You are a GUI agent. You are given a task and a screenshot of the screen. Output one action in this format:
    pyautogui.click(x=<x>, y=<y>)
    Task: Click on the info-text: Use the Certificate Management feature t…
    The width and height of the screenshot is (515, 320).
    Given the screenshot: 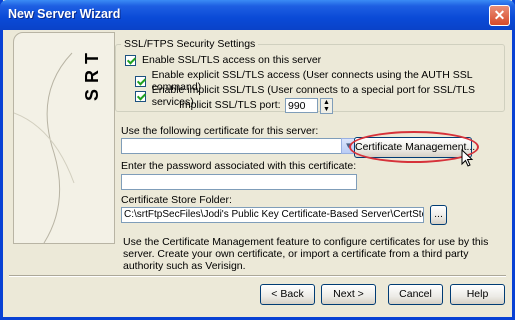 What is the action you would take?
    pyautogui.click(x=306, y=254)
    